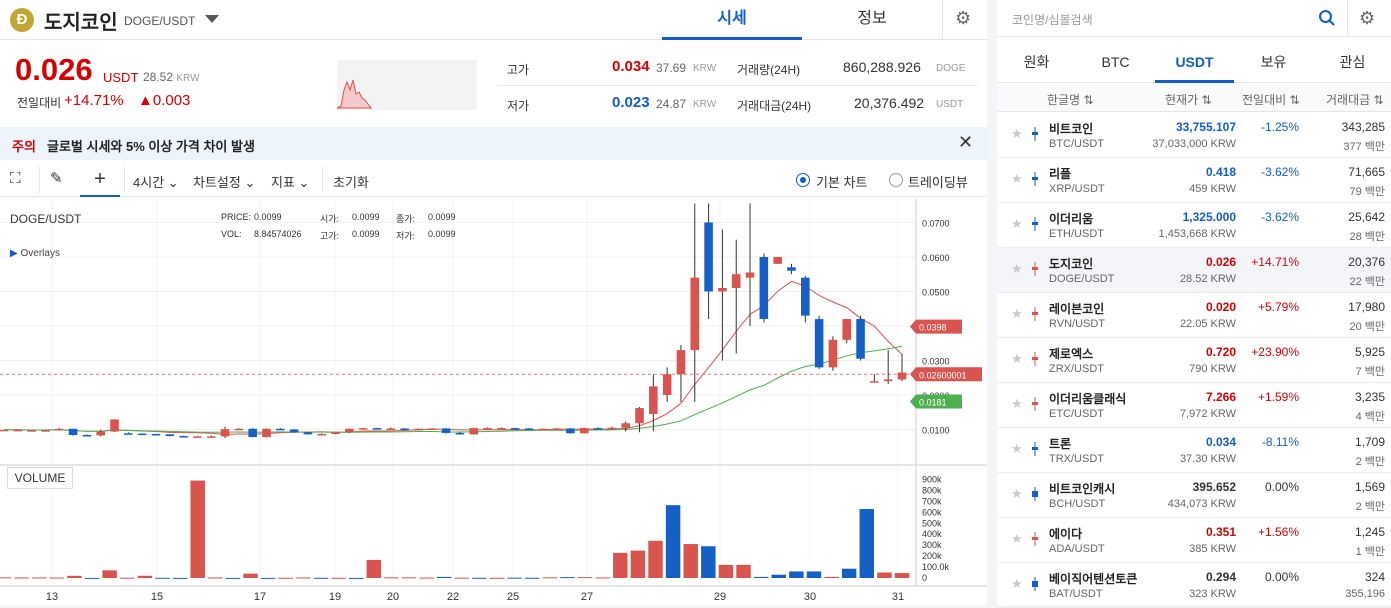 The width and height of the screenshot is (1391, 608). I want to click on current-price: 7.266, so click(1220, 397).